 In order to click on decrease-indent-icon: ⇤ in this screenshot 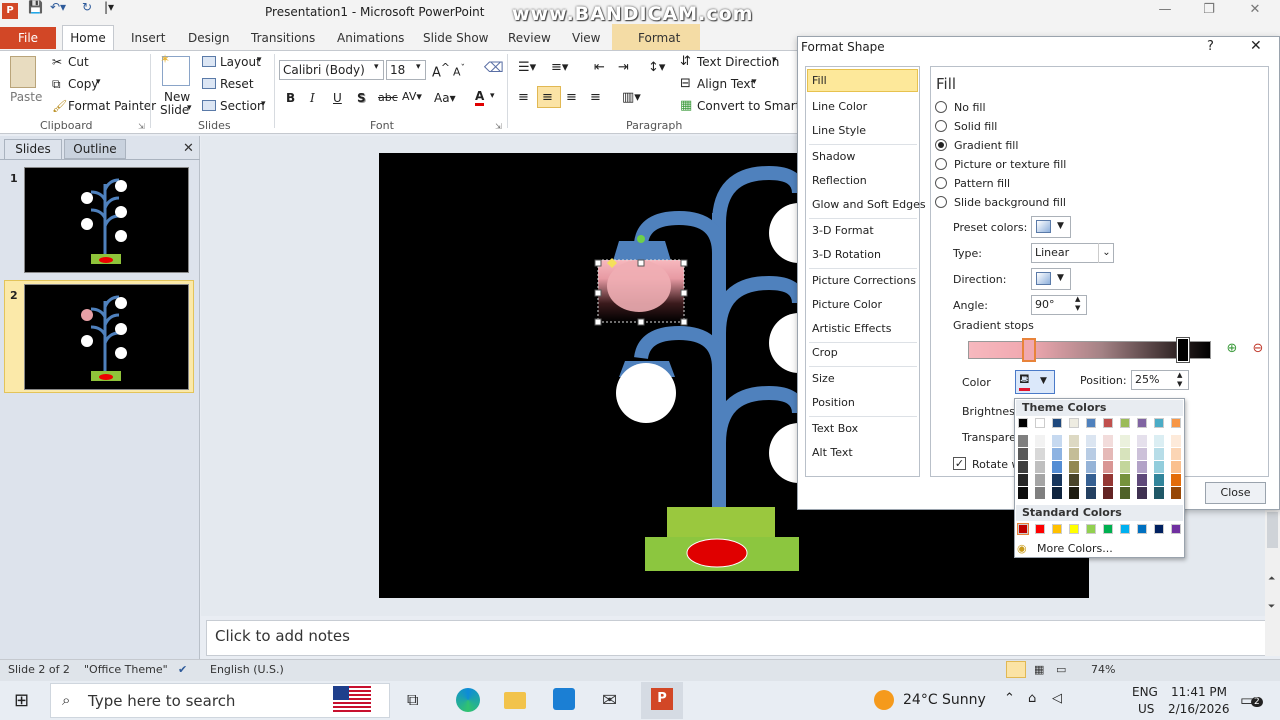, I will do `click(599, 67)`.